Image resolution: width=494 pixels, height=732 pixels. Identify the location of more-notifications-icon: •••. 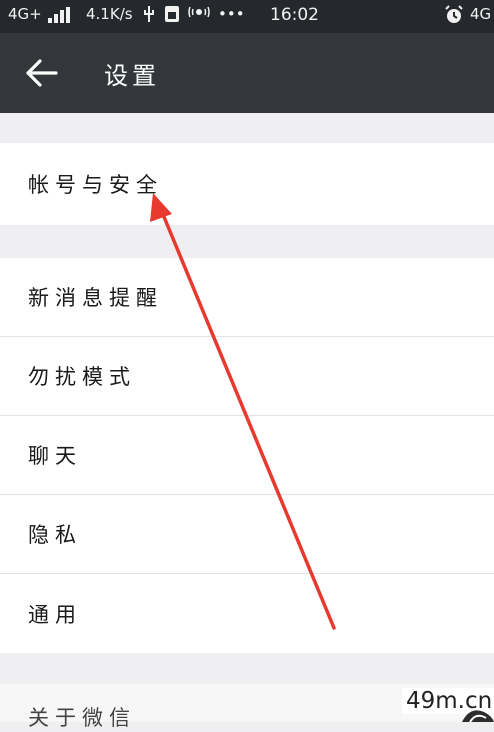
(231, 14).